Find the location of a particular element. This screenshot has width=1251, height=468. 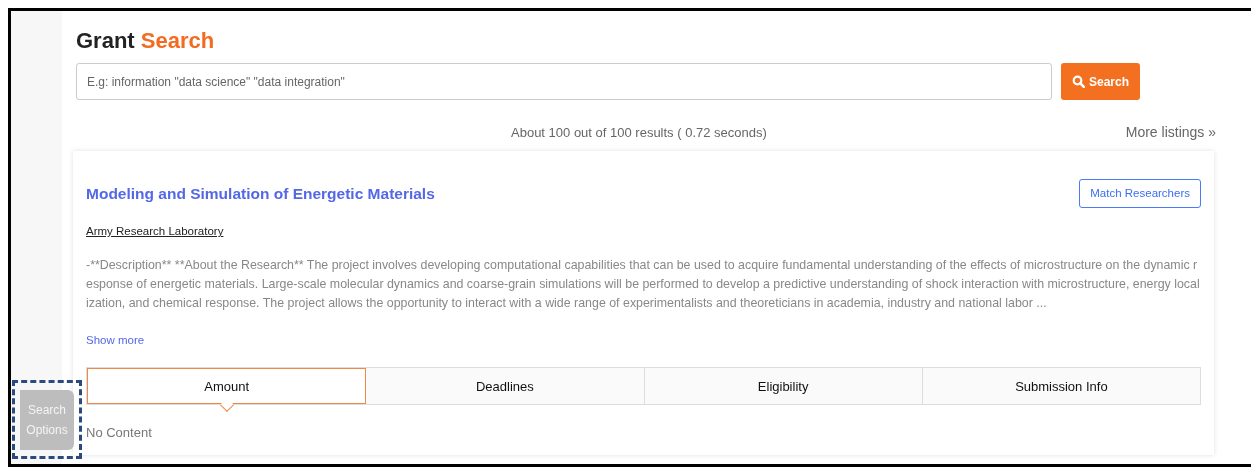

results-summary: About 100 out of 100 results ( 0.72 seconds) is located at coordinates (639, 132).